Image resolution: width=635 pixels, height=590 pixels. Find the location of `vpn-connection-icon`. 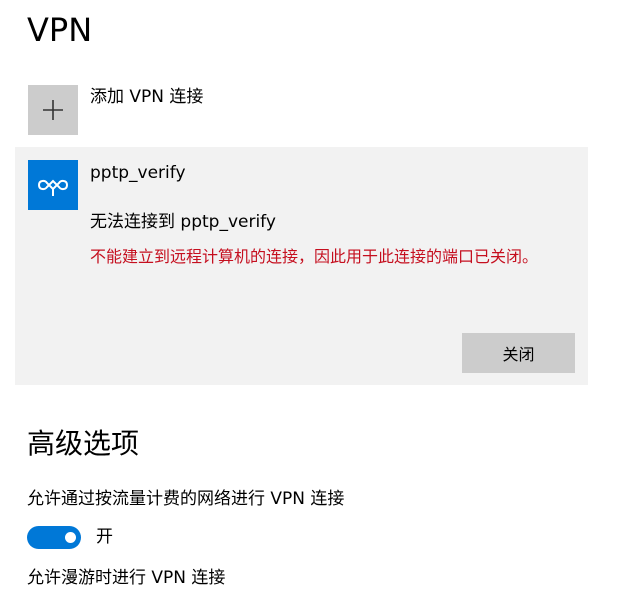

vpn-connection-icon is located at coordinates (53, 185).